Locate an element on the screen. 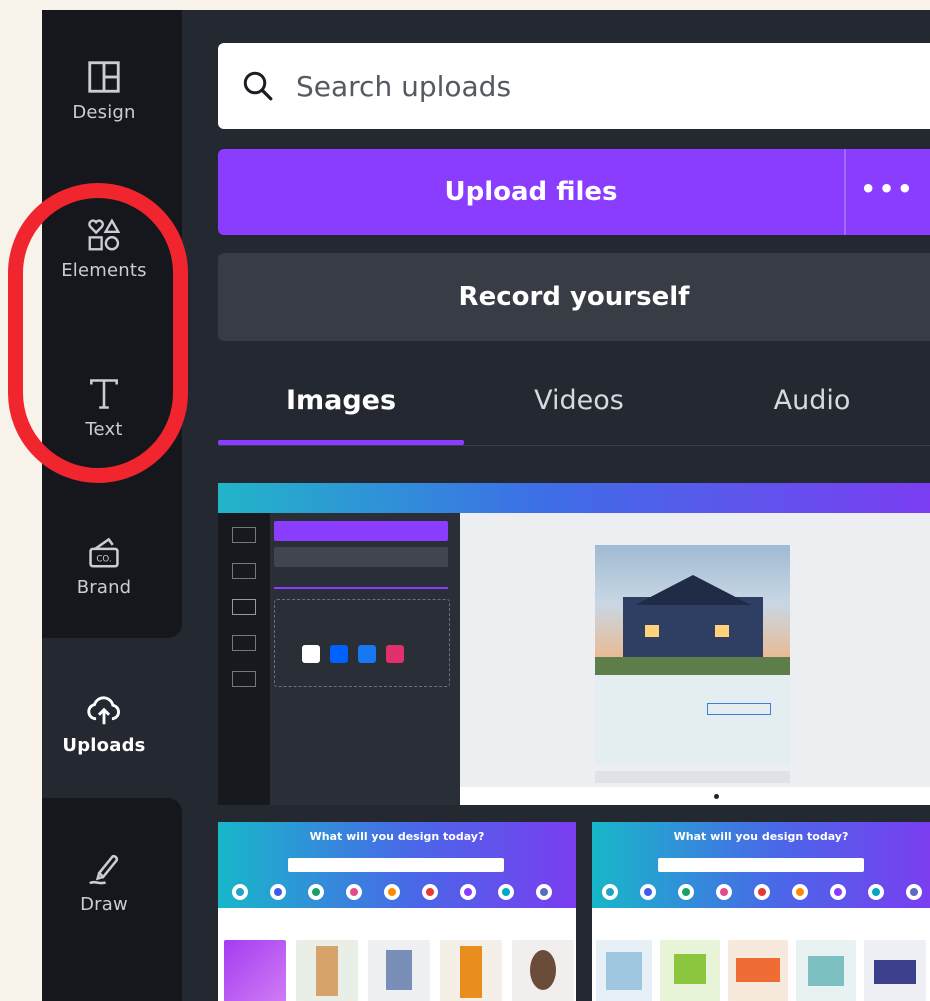 This screenshot has height=1001, width=930. sidebar-item-elements: Elements is located at coordinates (104, 248).